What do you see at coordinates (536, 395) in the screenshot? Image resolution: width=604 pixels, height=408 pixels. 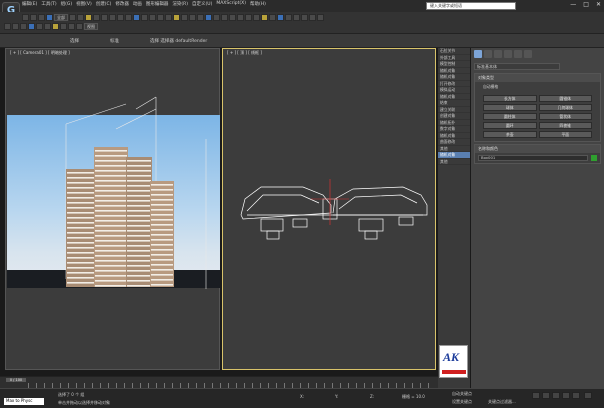 I see `go-to-start-icon` at bounding box center [536, 395].